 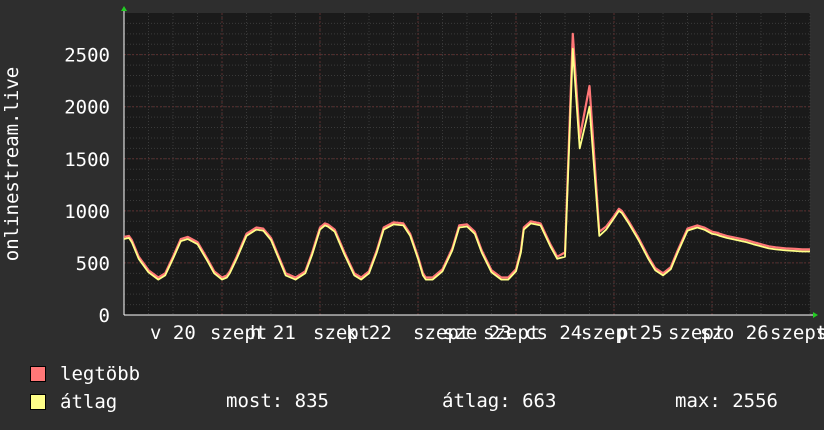 I want to click on x-tick-label: cs 24, so click(x=553, y=333).